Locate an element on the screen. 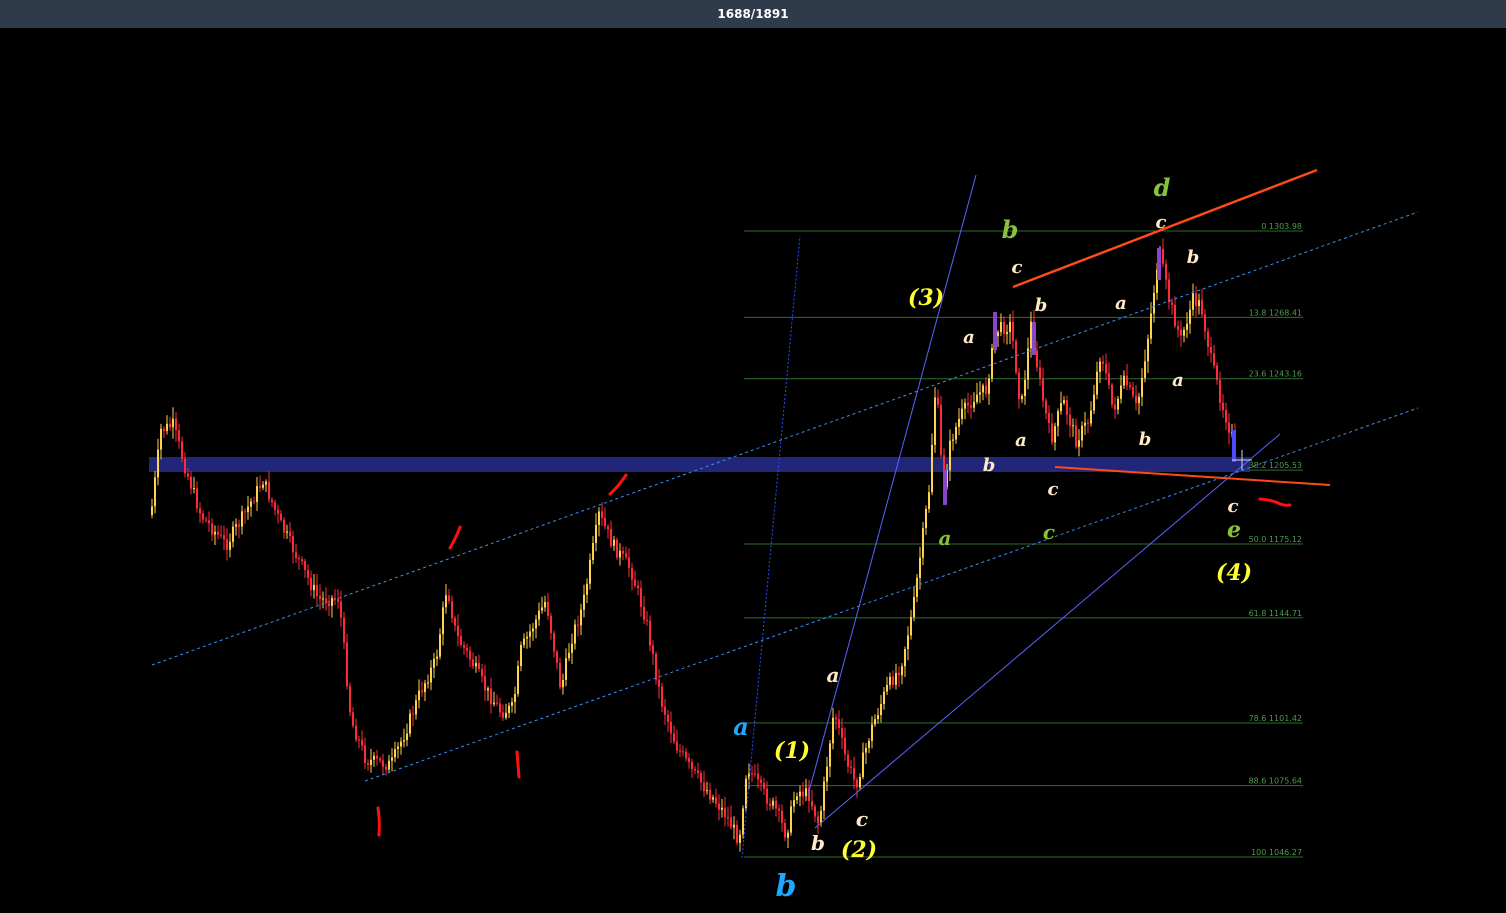  fib-label-1: 13.8 1268.41 is located at coordinates (1275, 312).